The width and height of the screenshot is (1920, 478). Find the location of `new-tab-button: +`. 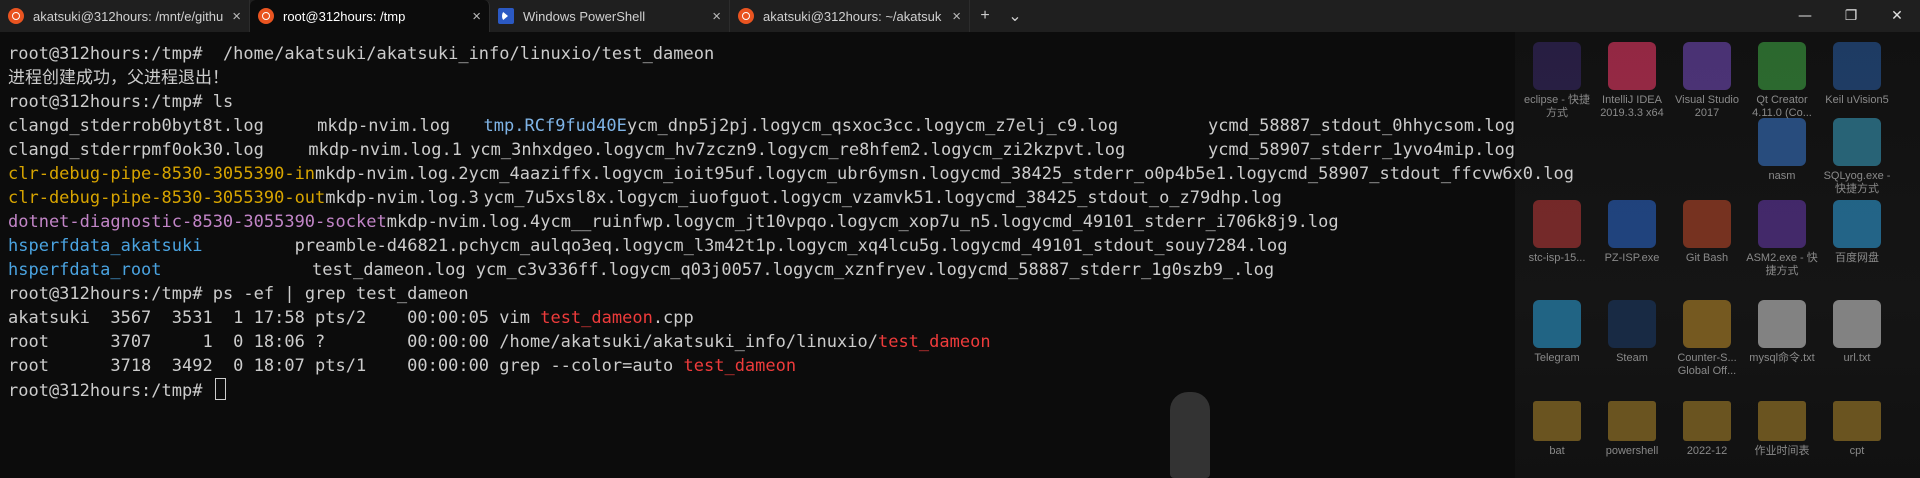

new-tab-button: + is located at coordinates (985, 16).